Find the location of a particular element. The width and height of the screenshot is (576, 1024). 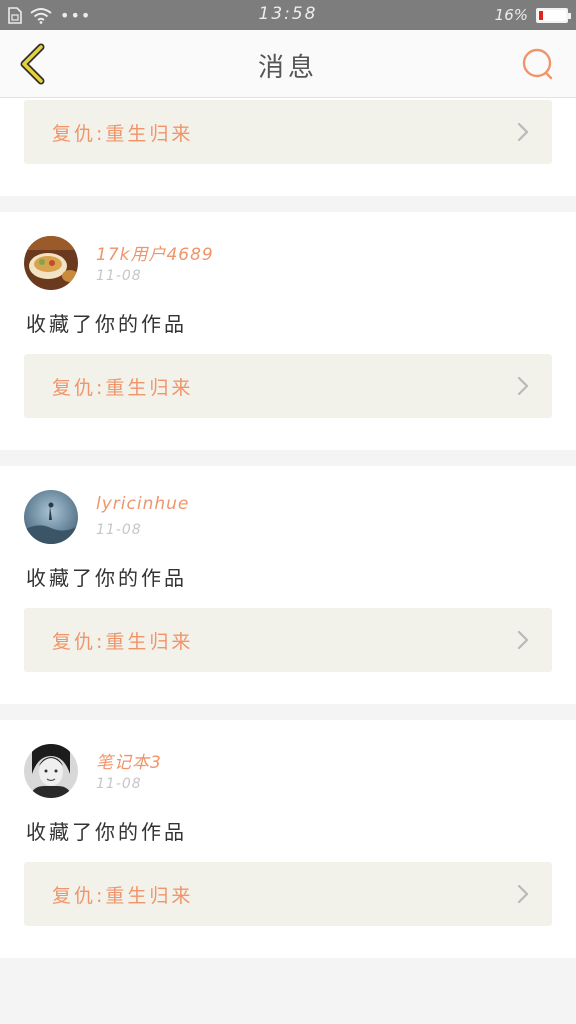

status-time: 13:58 is located at coordinates (288, 14).